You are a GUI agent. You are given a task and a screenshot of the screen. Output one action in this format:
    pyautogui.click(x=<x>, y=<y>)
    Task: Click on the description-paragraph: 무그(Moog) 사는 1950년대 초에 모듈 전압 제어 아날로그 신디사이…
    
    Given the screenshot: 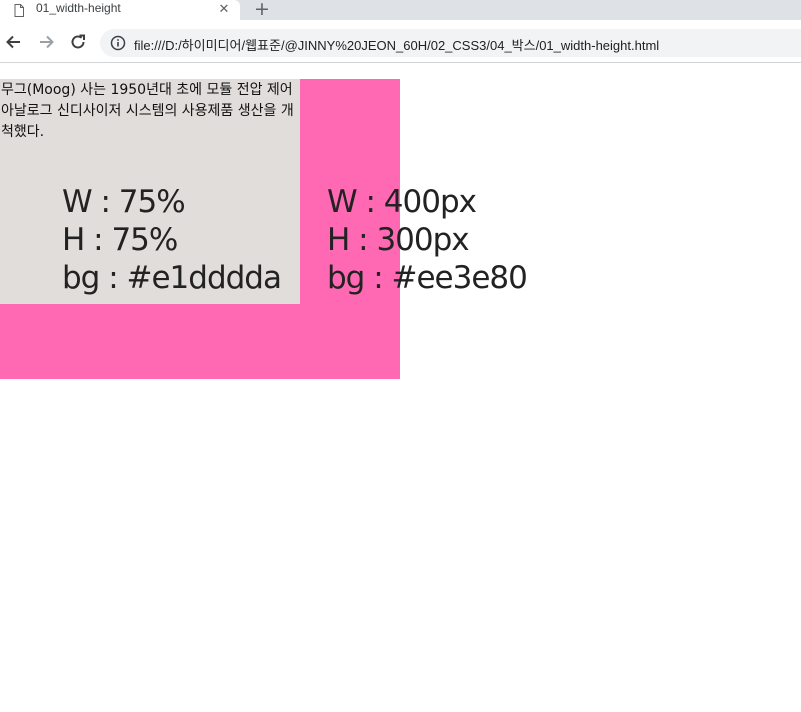 What is the action you would take?
    pyautogui.click(x=147, y=111)
    